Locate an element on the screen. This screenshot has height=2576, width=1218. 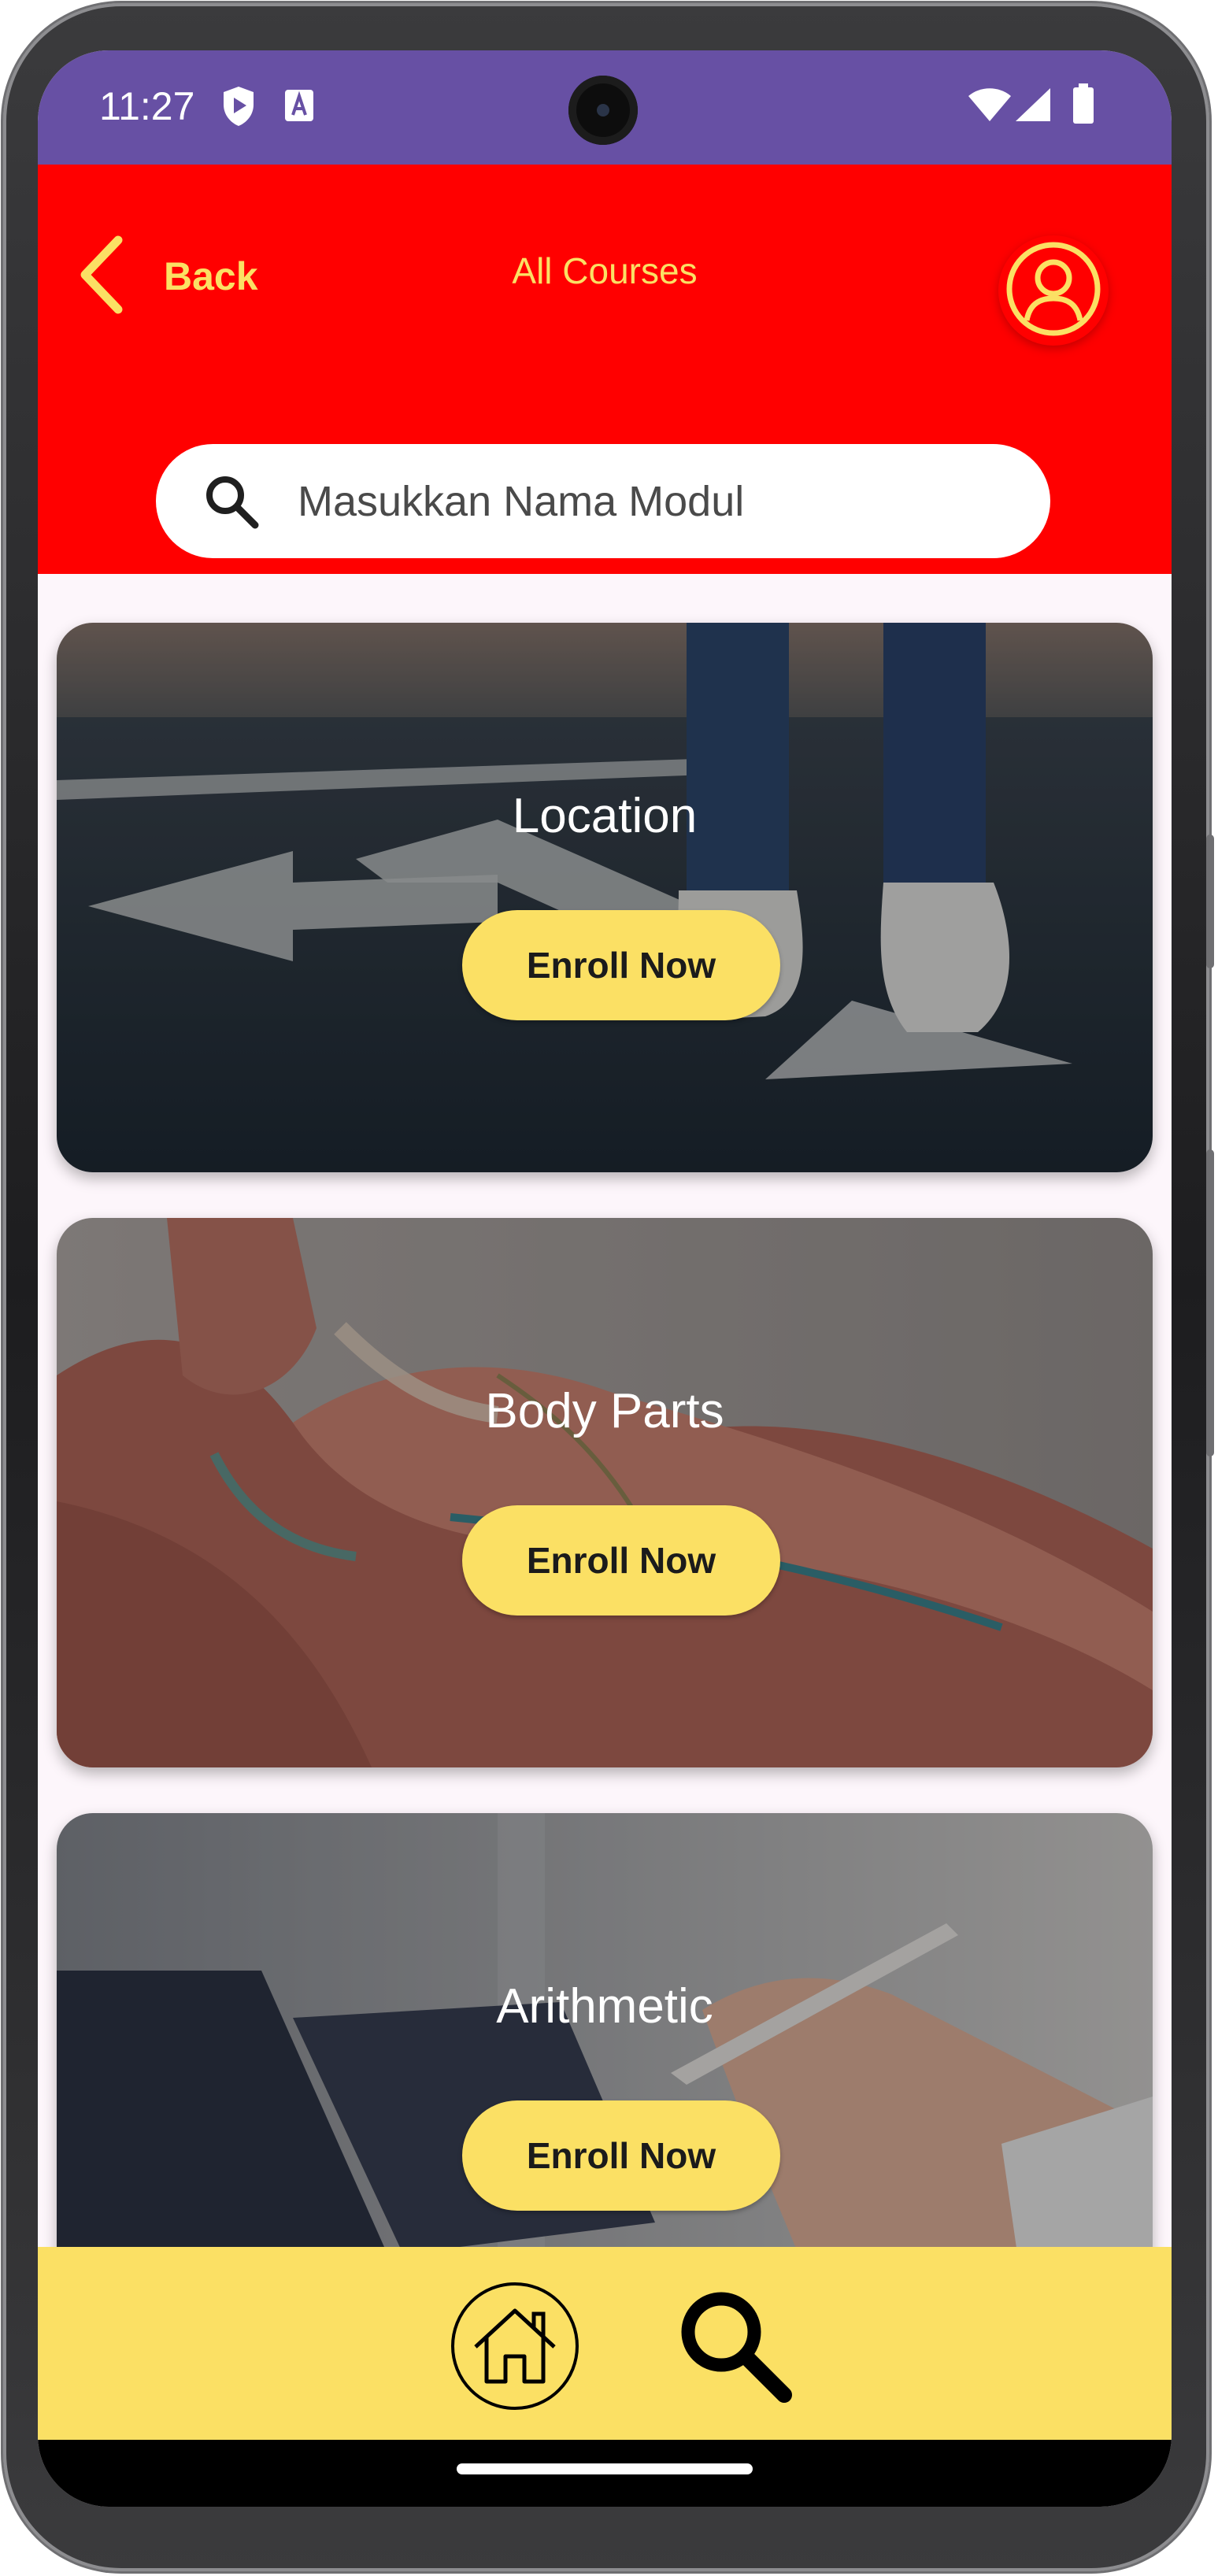
power-button is located at coordinates (1210, 901).